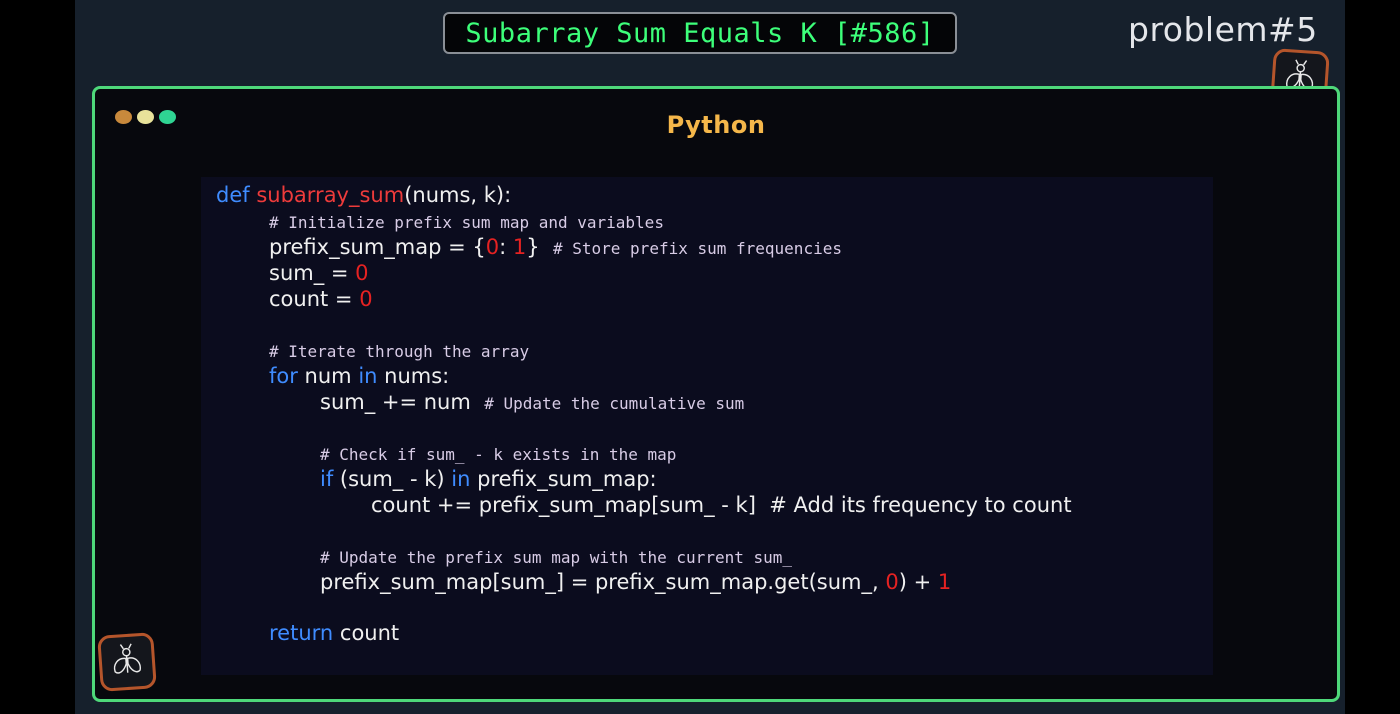 The width and height of the screenshot is (1400, 714). What do you see at coordinates (498, 454) in the screenshot?
I see `code-line-9: # Check if sum_ - k exists in the map` at bounding box center [498, 454].